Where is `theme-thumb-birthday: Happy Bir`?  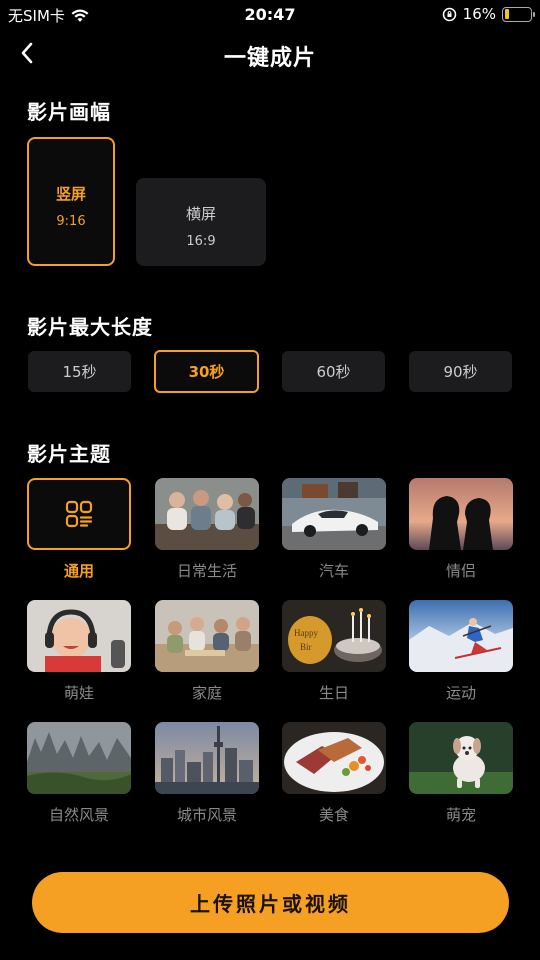
theme-thumb-birthday: Happy Bir is located at coordinates (334, 636).